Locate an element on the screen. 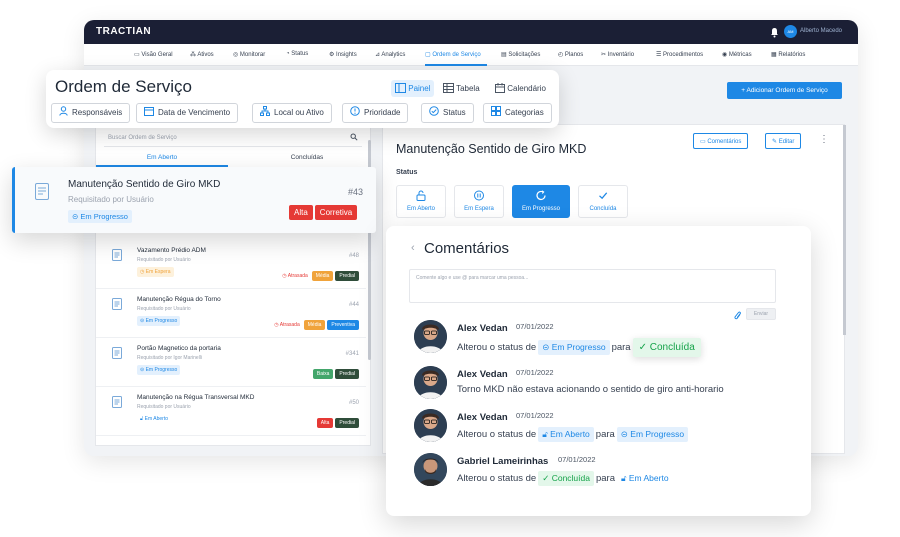  order-title: Manutenção Sentido de Giro MKD is located at coordinates (144, 184).